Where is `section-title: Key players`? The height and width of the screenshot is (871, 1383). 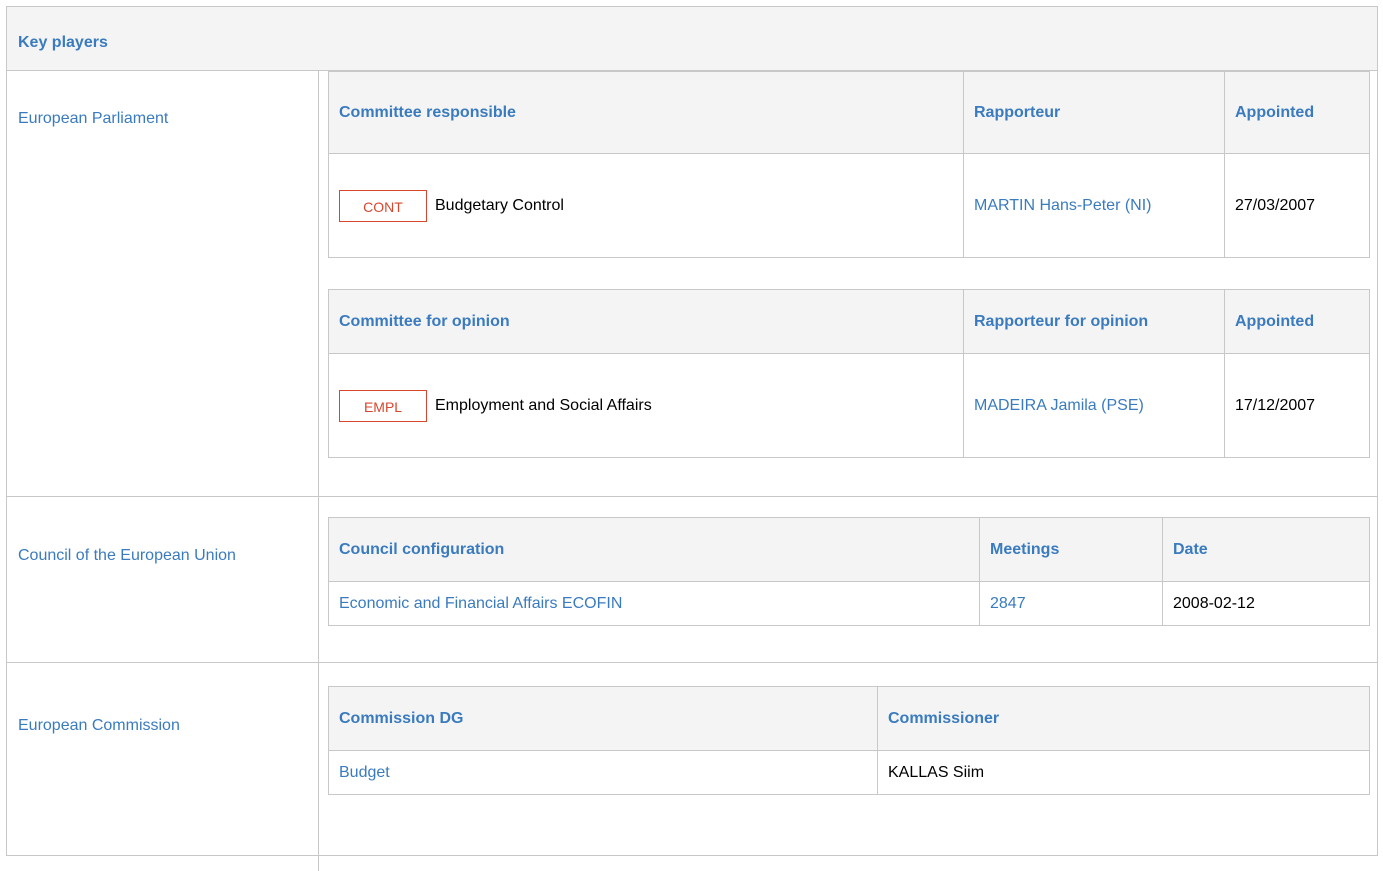
section-title: Key players is located at coordinates (63, 42).